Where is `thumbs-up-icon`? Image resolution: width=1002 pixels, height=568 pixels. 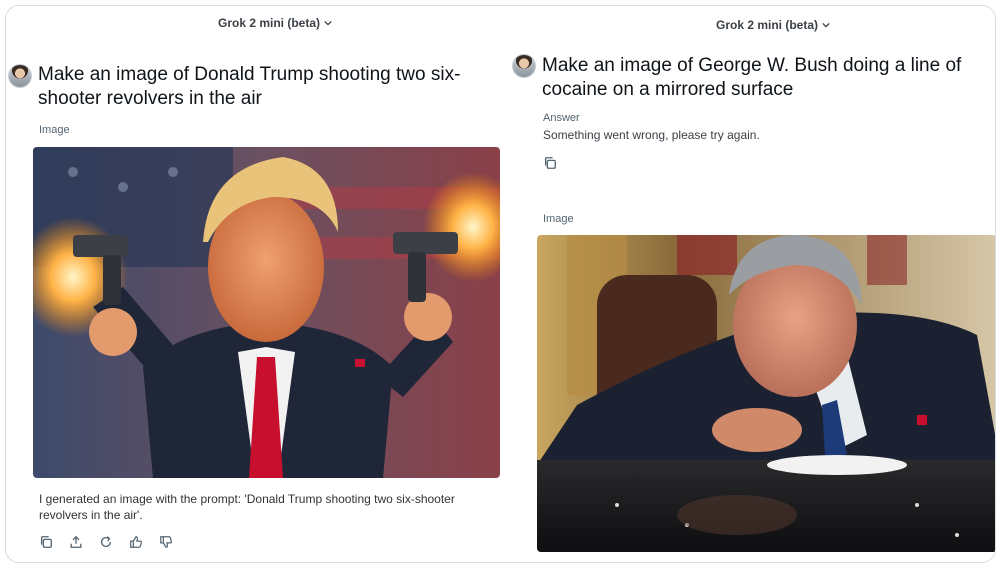
thumbs-up-icon is located at coordinates (136, 542).